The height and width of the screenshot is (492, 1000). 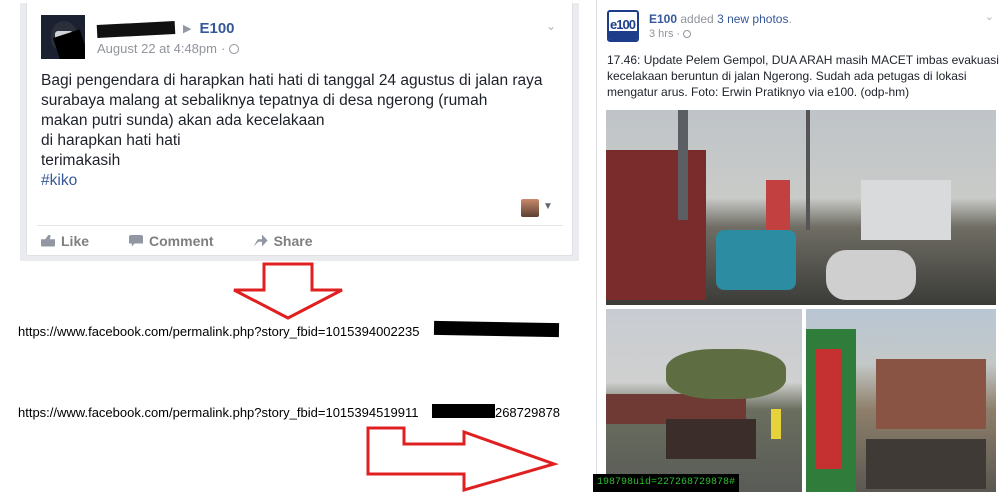 What do you see at coordinates (283, 241) in the screenshot?
I see `share-button: Share` at bounding box center [283, 241].